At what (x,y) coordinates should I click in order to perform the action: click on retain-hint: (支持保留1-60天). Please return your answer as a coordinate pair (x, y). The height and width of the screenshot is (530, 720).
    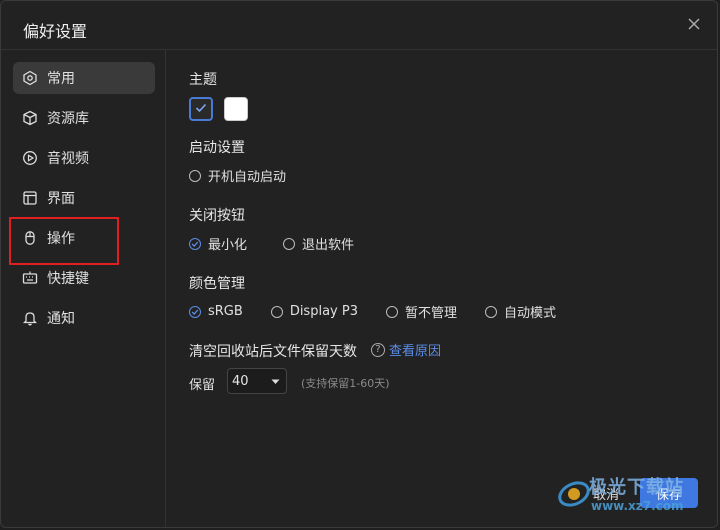
    Looking at the image, I should click on (345, 383).